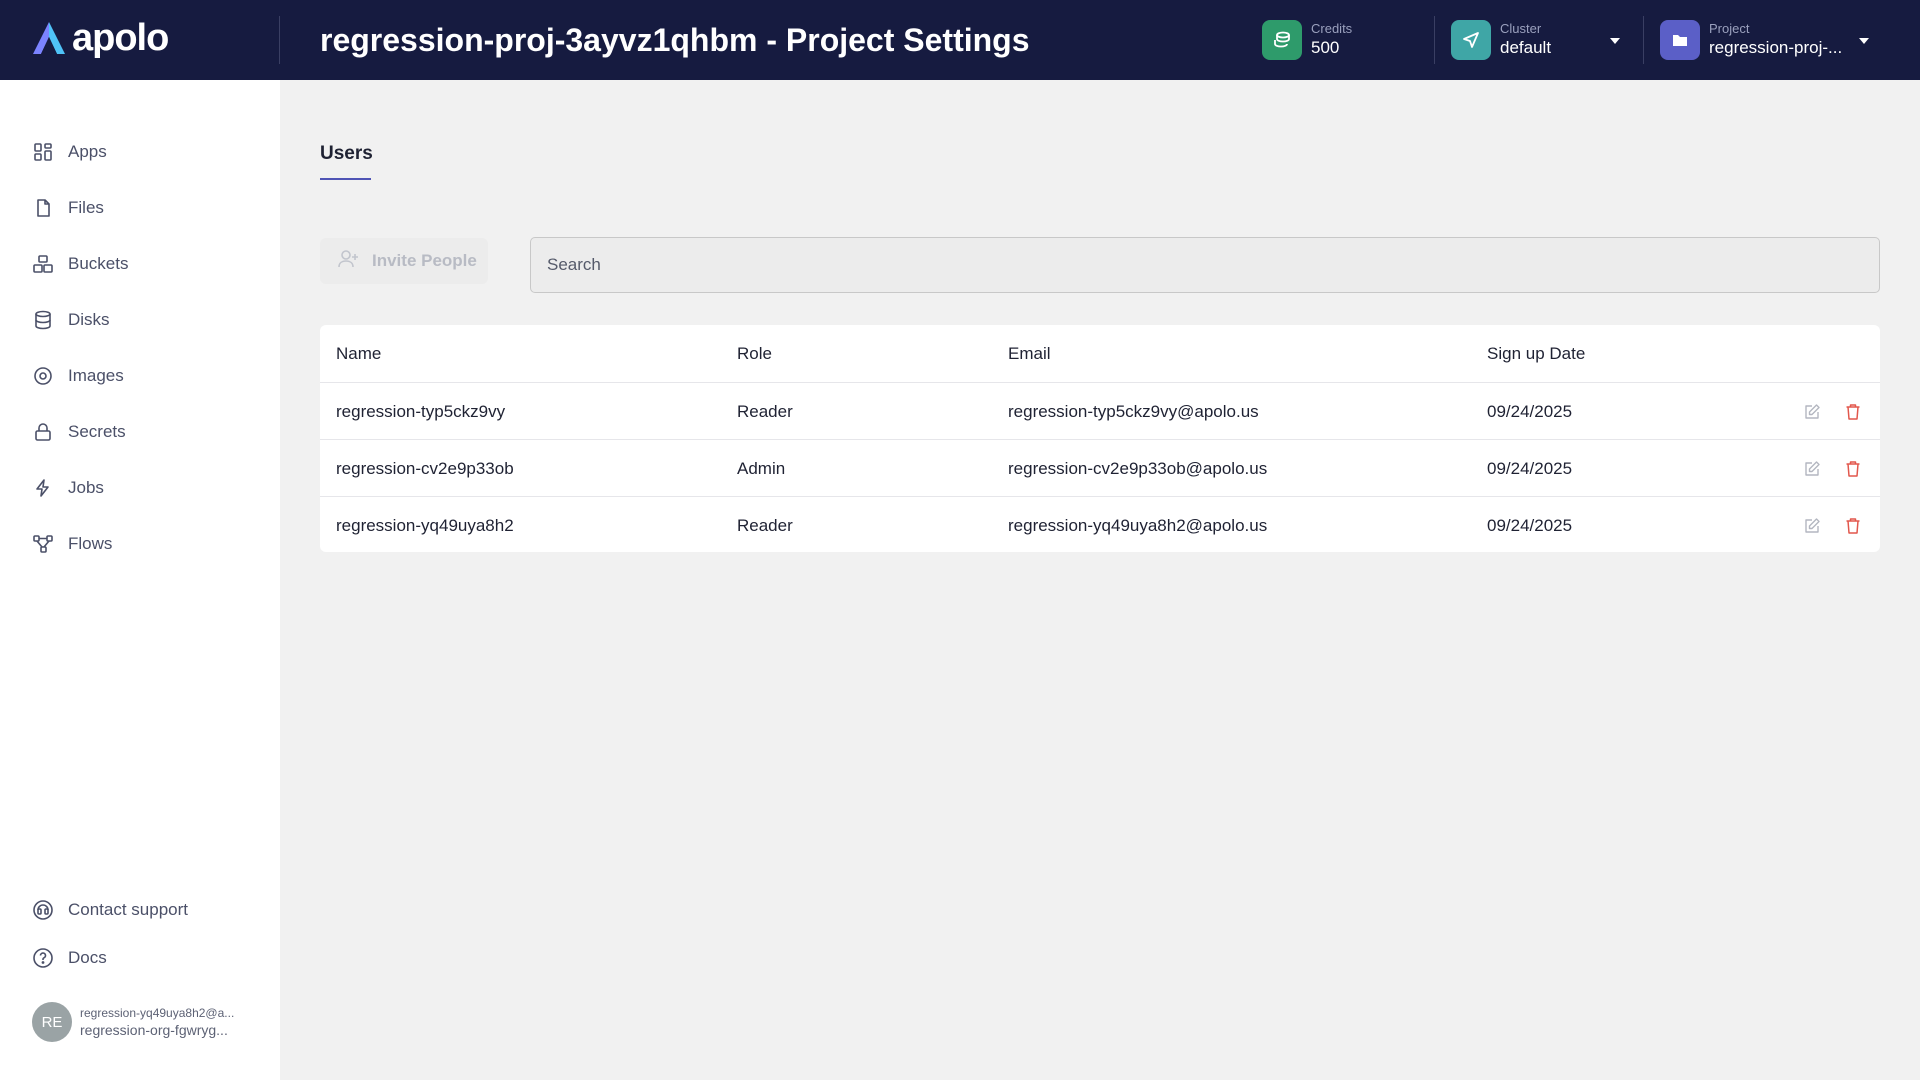 The height and width of the screenshot is (1080, 1920). Describe the element at coordinates (43, 488) in the screenshot. I see `lightning-icon` at that location.